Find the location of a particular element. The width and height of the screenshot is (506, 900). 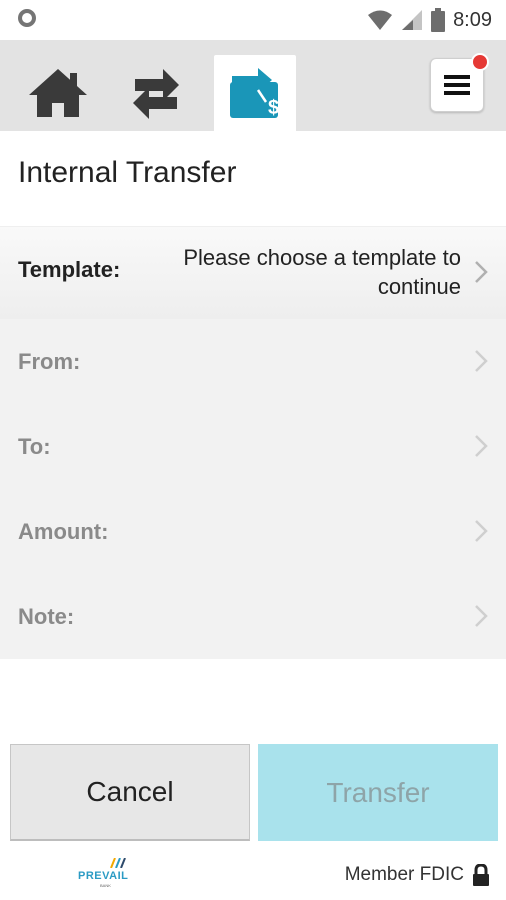

logo-mark-icon is located at coordinates (118, 863).